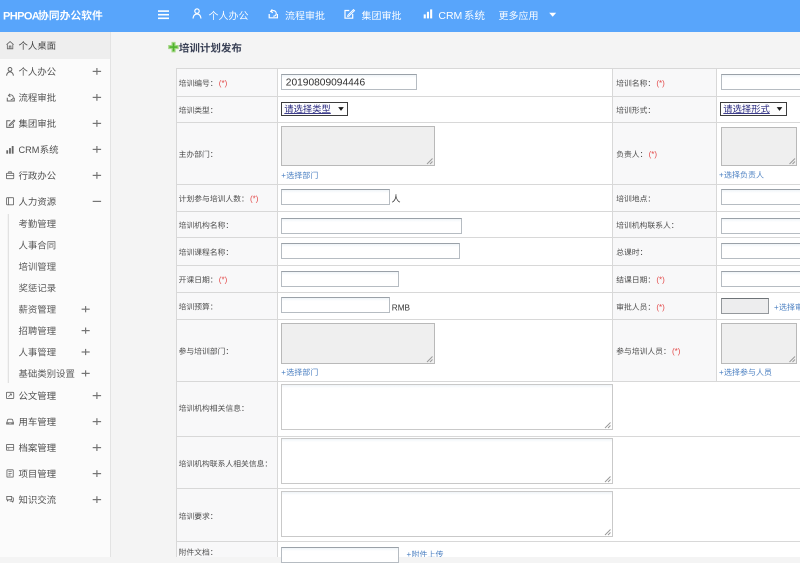  Describe the element at coordinates (326, 83) in the screenshot. I see `svg-text: 20190809094446` at that location.